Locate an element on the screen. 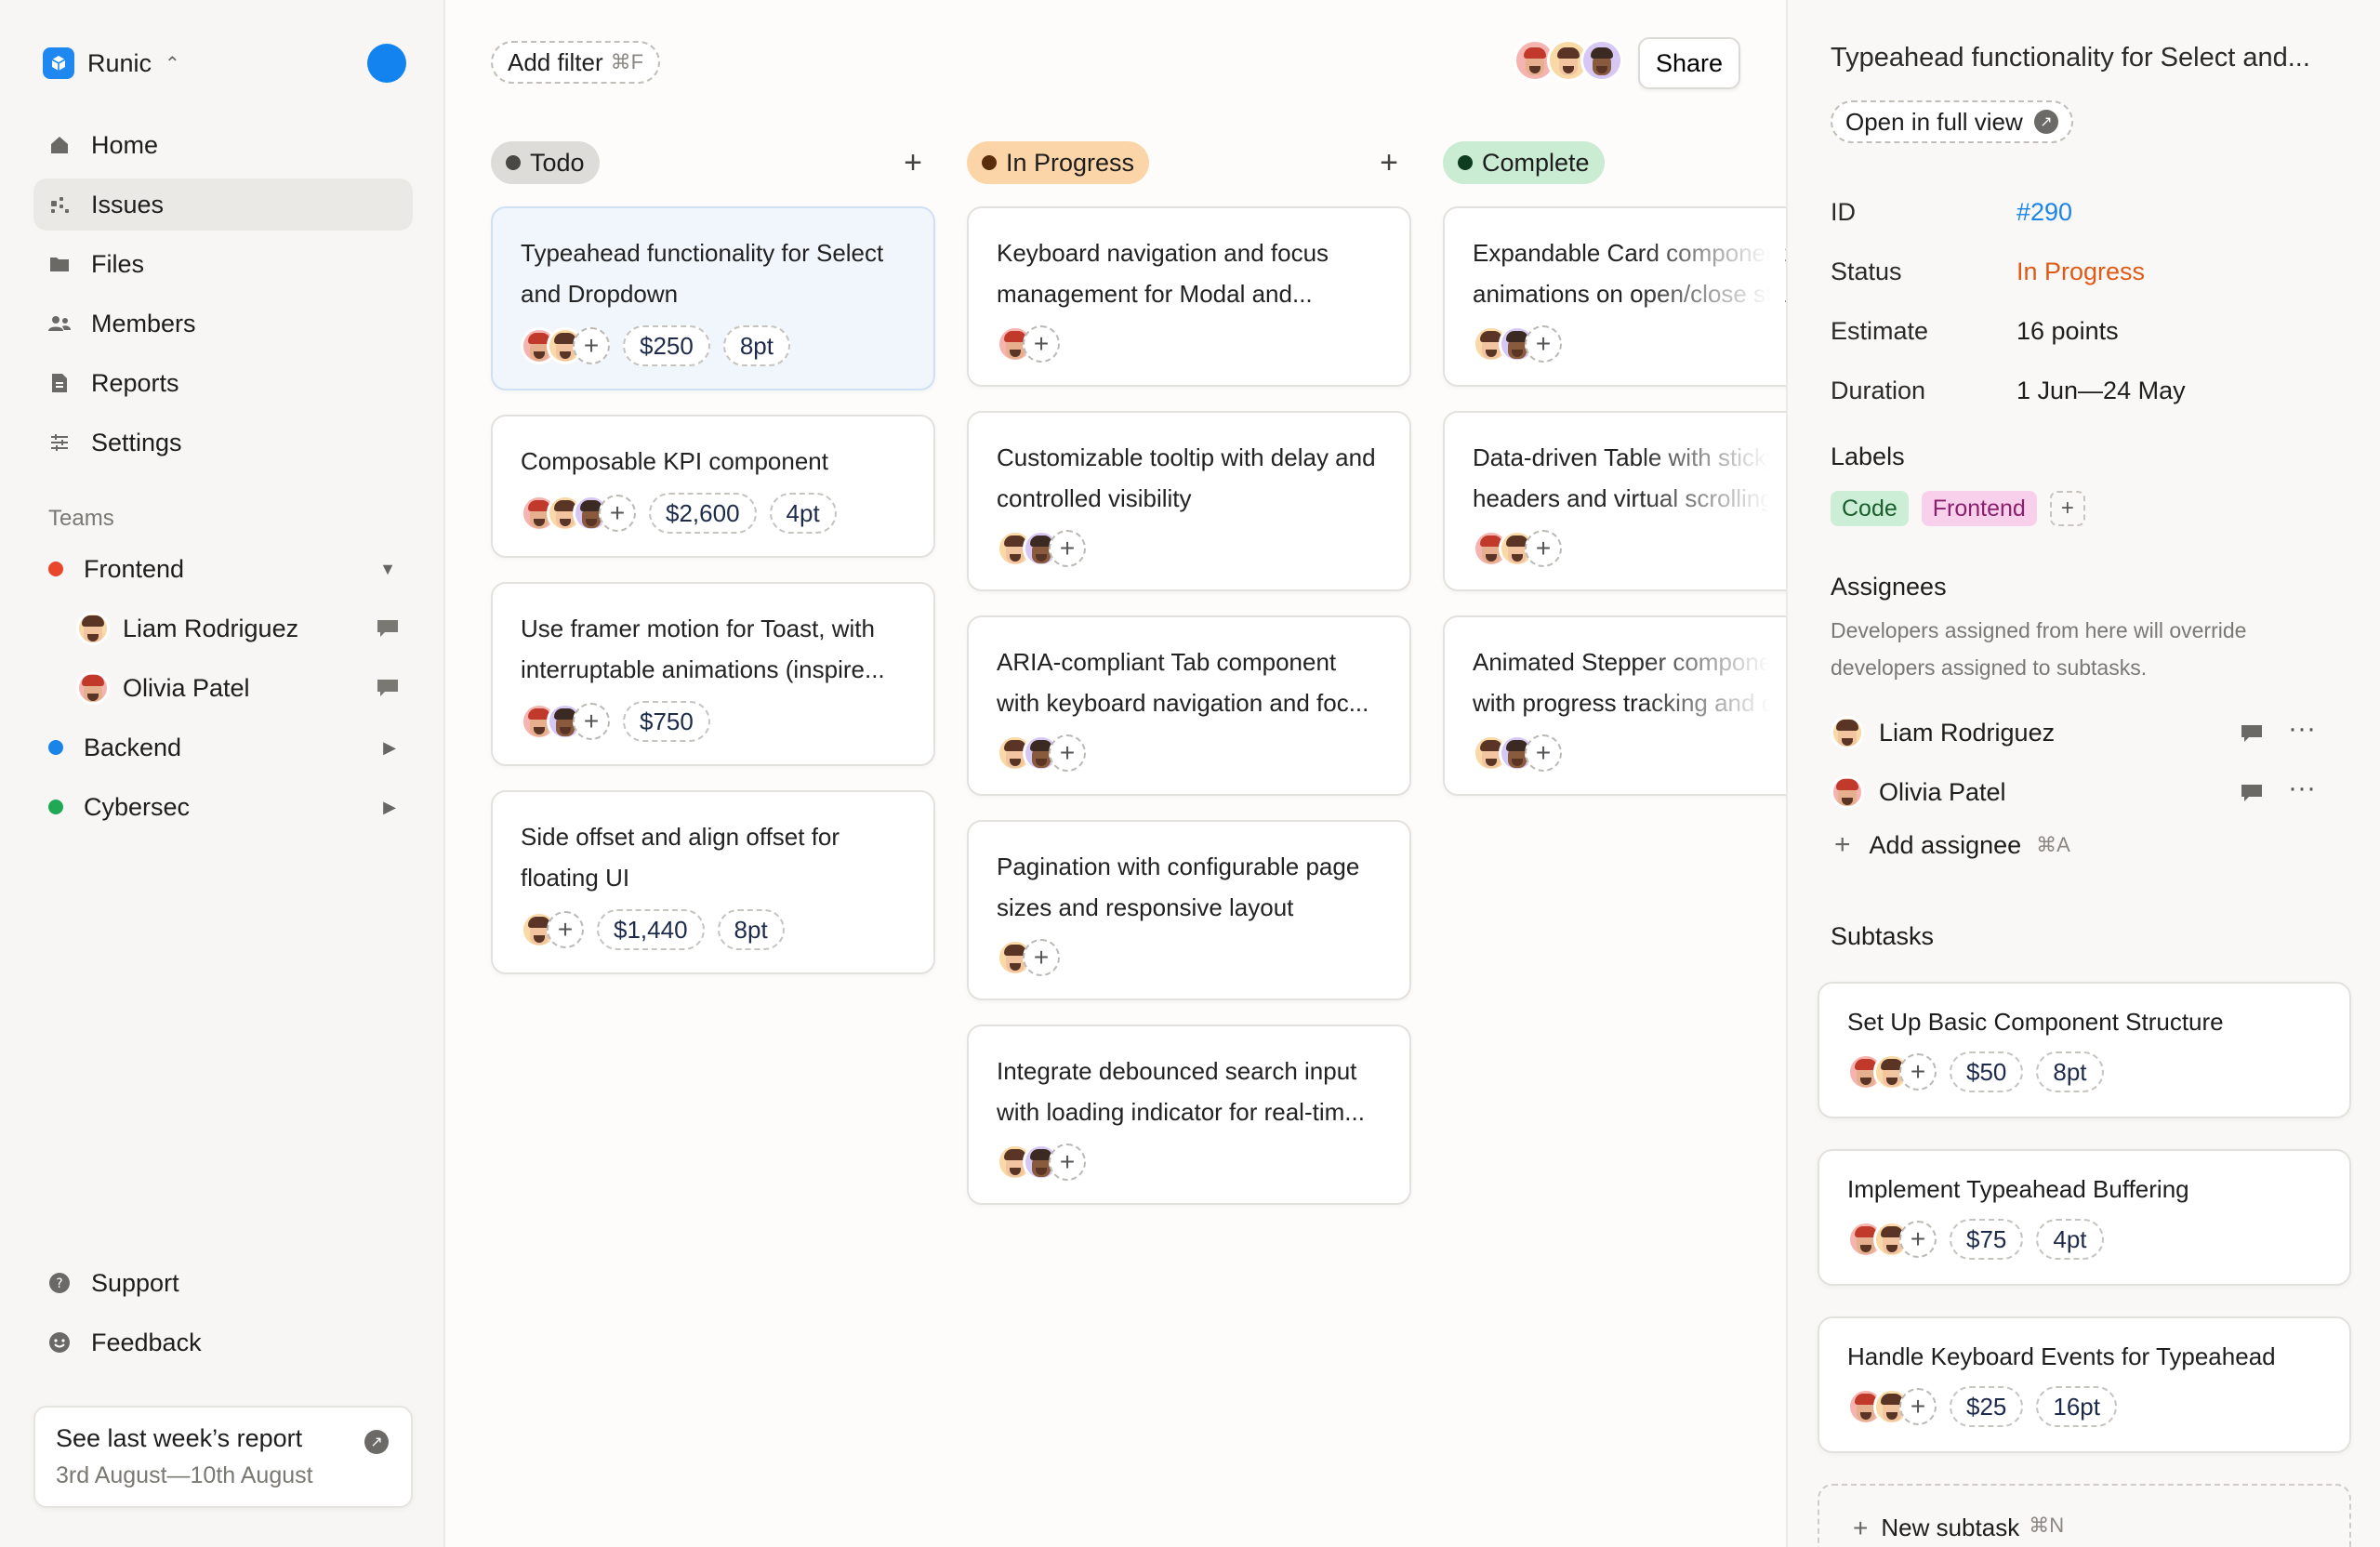 This screenshot has height=1547, width=2380. nav-item-issues: Issues is located at coordinates (223, 204).